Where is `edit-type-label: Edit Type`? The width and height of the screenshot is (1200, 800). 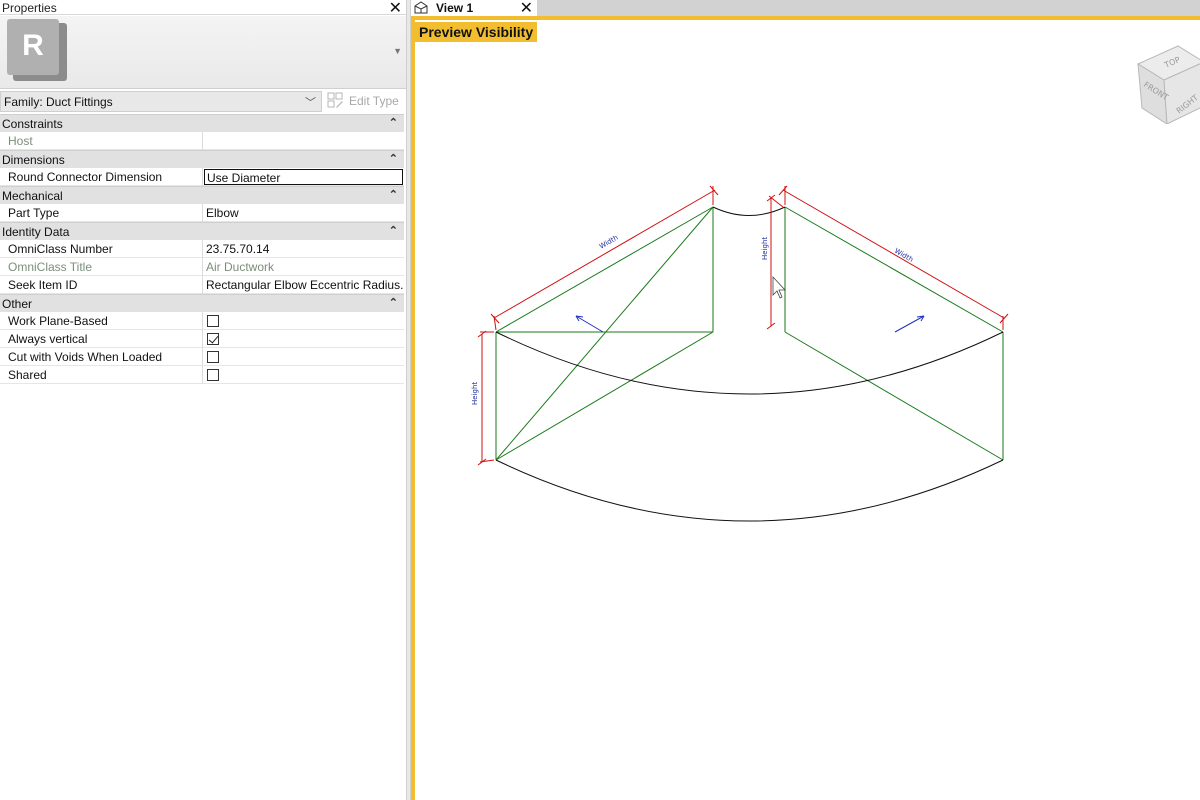 edit-type-label: Edit Type is located at coordinates (374, 101).